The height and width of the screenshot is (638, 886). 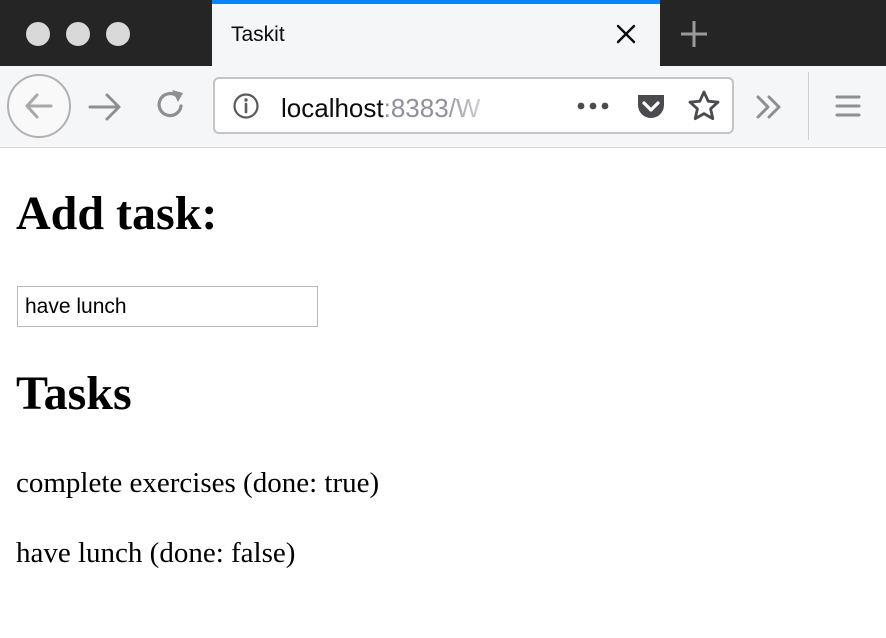 What do you see at coordinates (651, 107) in the screenshot?
I see `pocket-icon` at bounding box center [651, 107].